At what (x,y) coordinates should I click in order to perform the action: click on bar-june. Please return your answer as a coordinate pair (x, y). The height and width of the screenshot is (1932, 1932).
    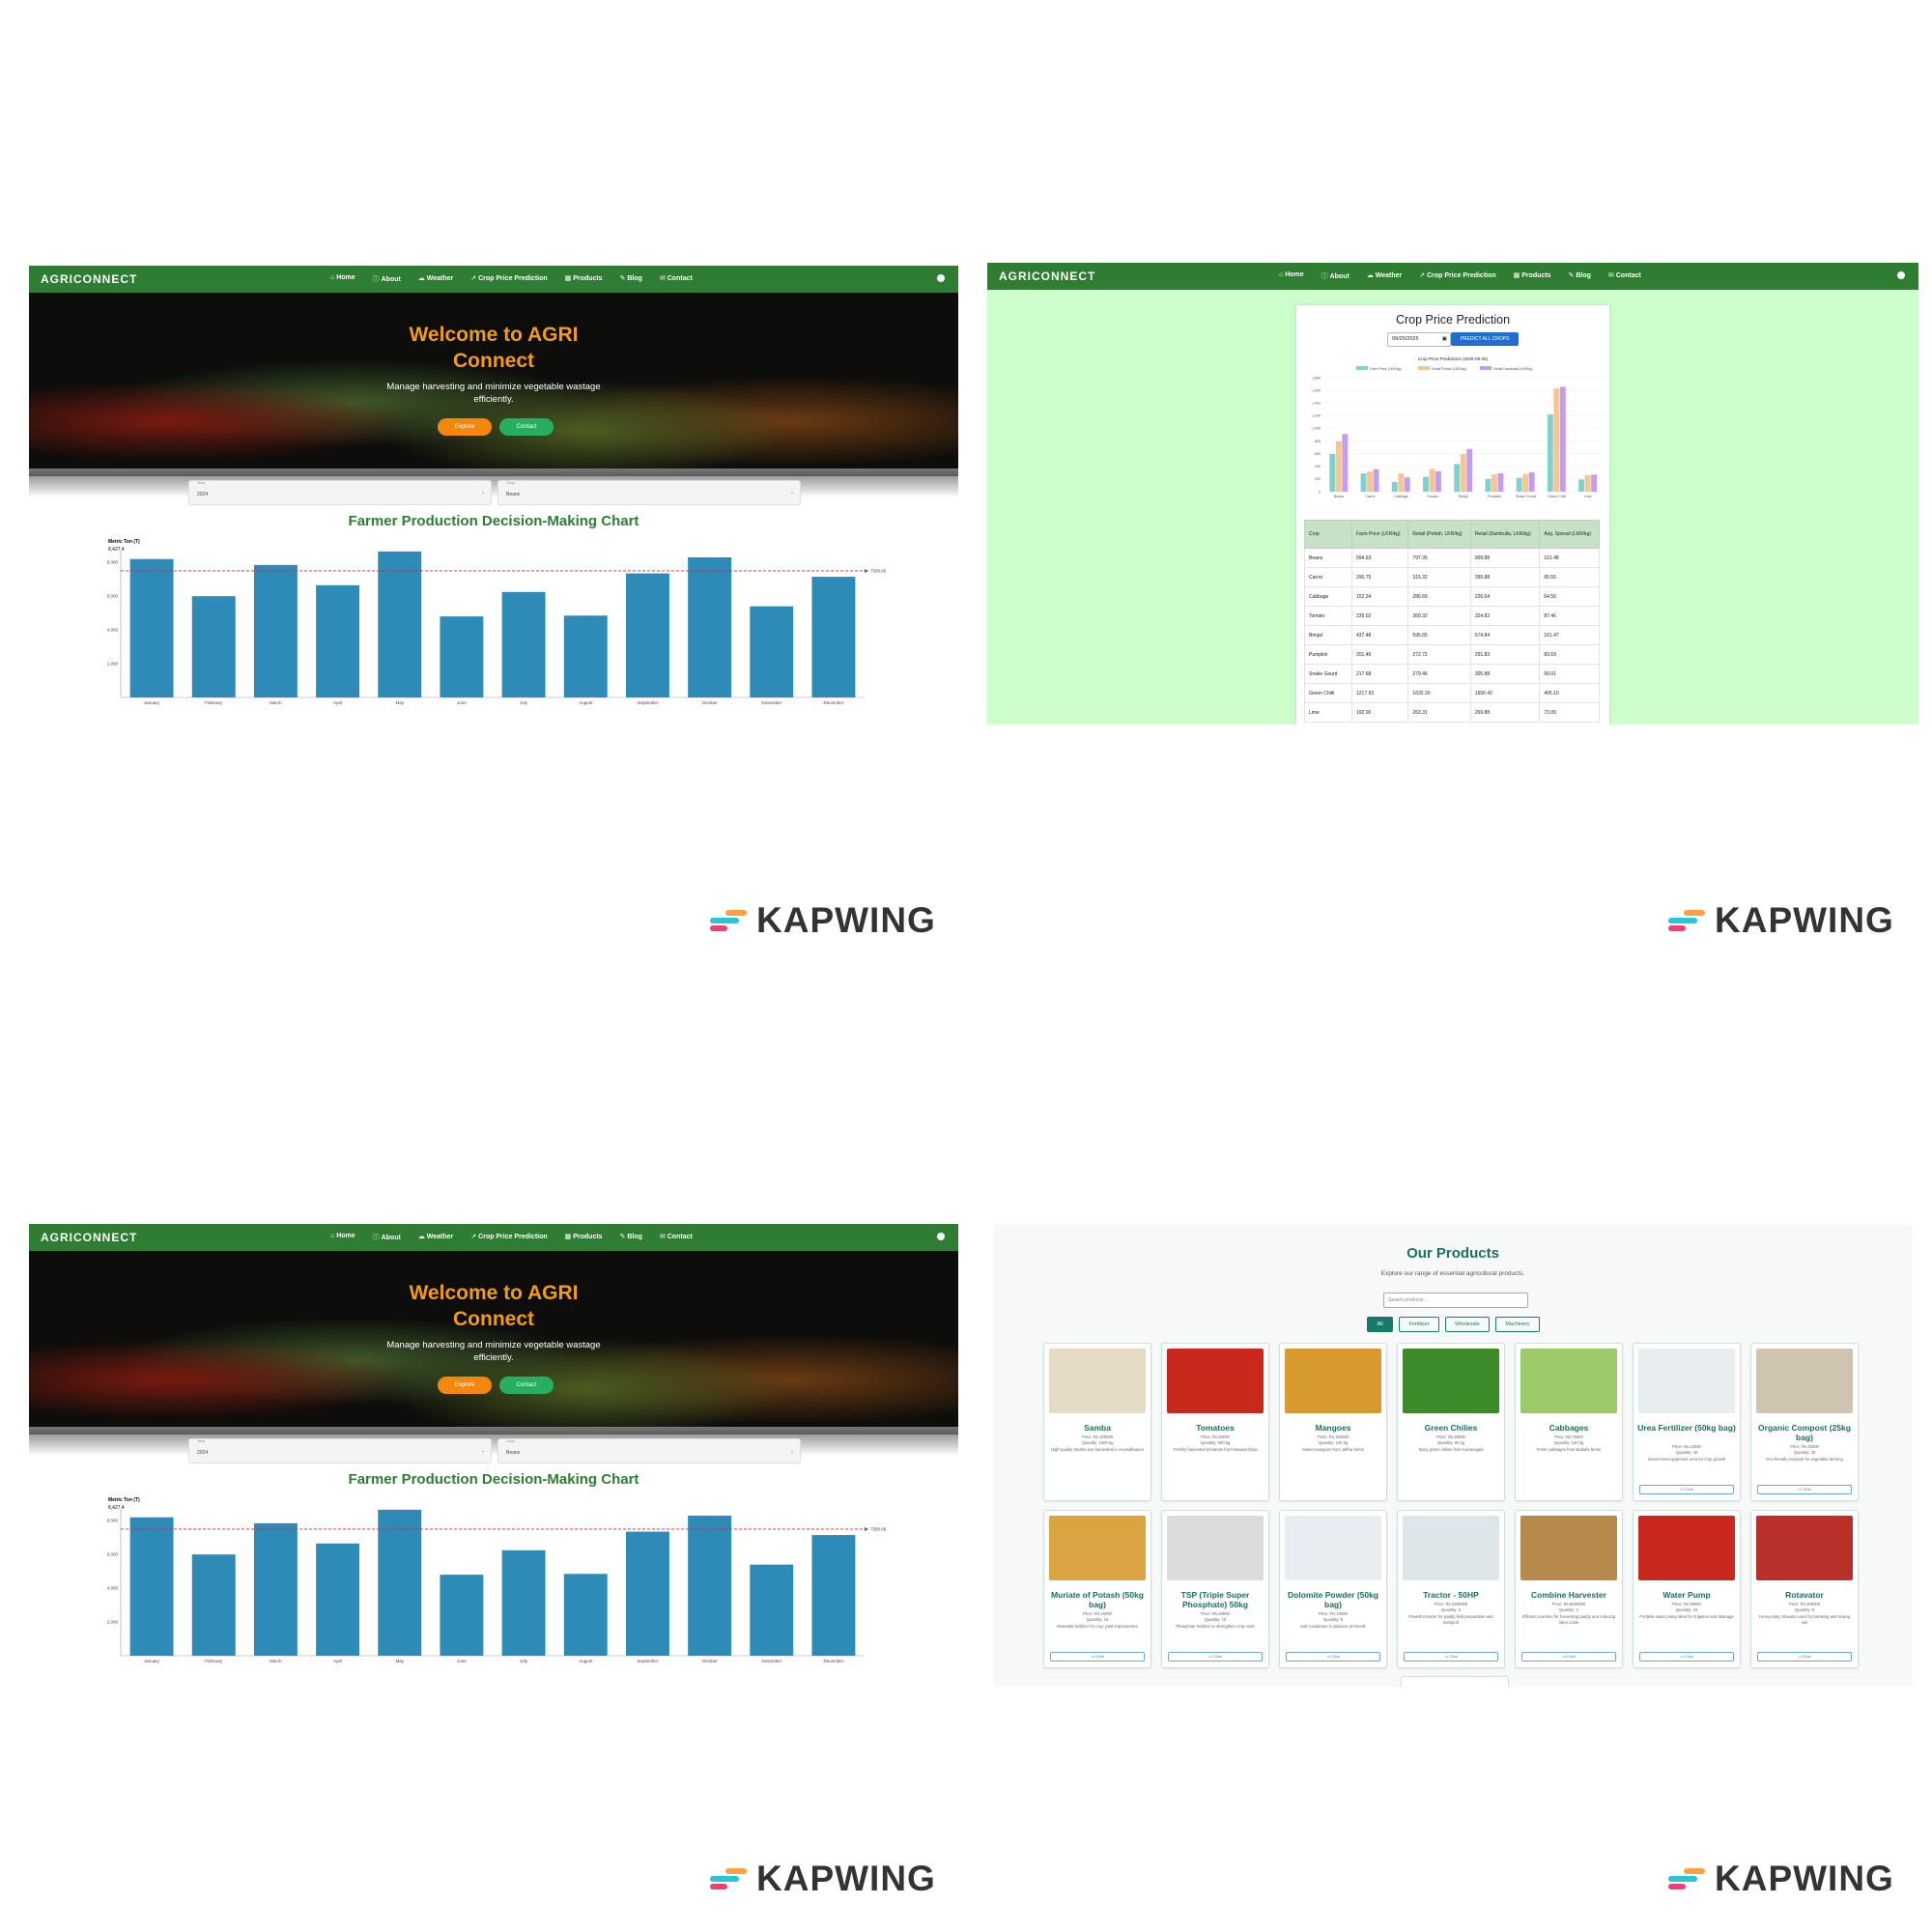
    Looking at the image, I should click on (462, 1615).